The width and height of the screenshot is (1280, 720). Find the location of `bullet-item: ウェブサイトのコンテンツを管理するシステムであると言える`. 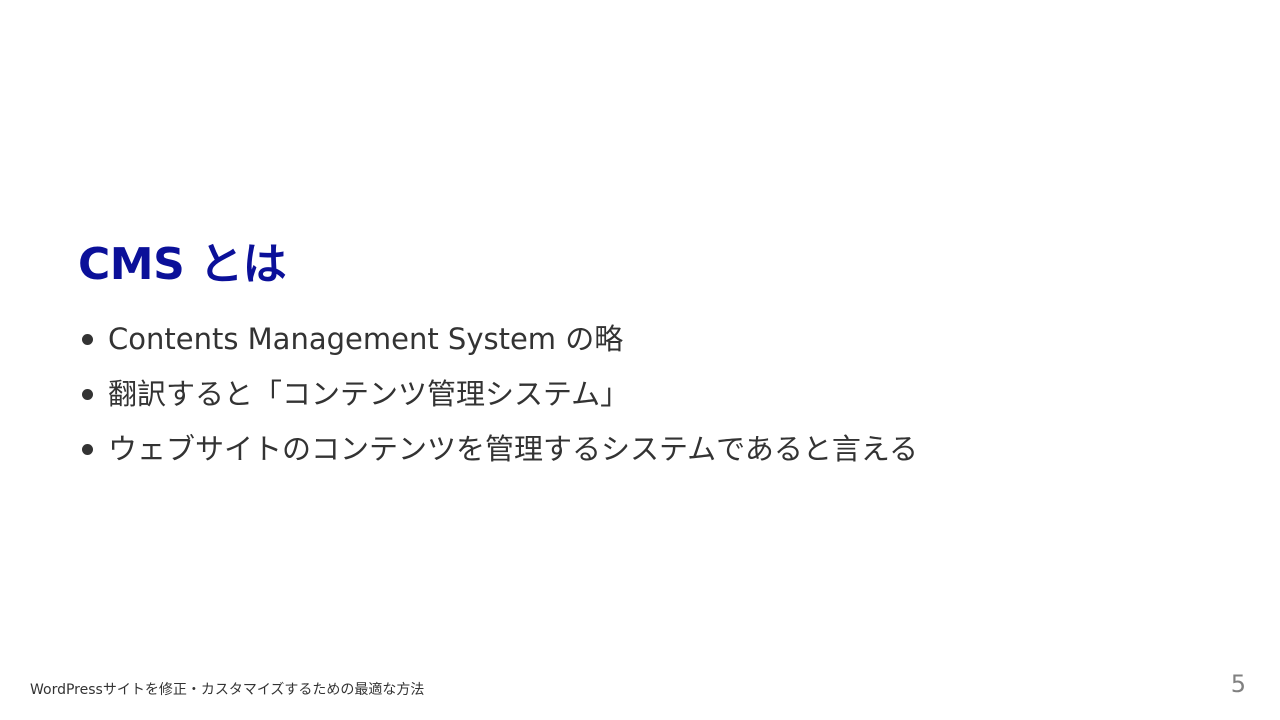

bullet-item: ウェブサイトのコンテンツを管理するシステムであると言える is located at coordinates (643, 449).